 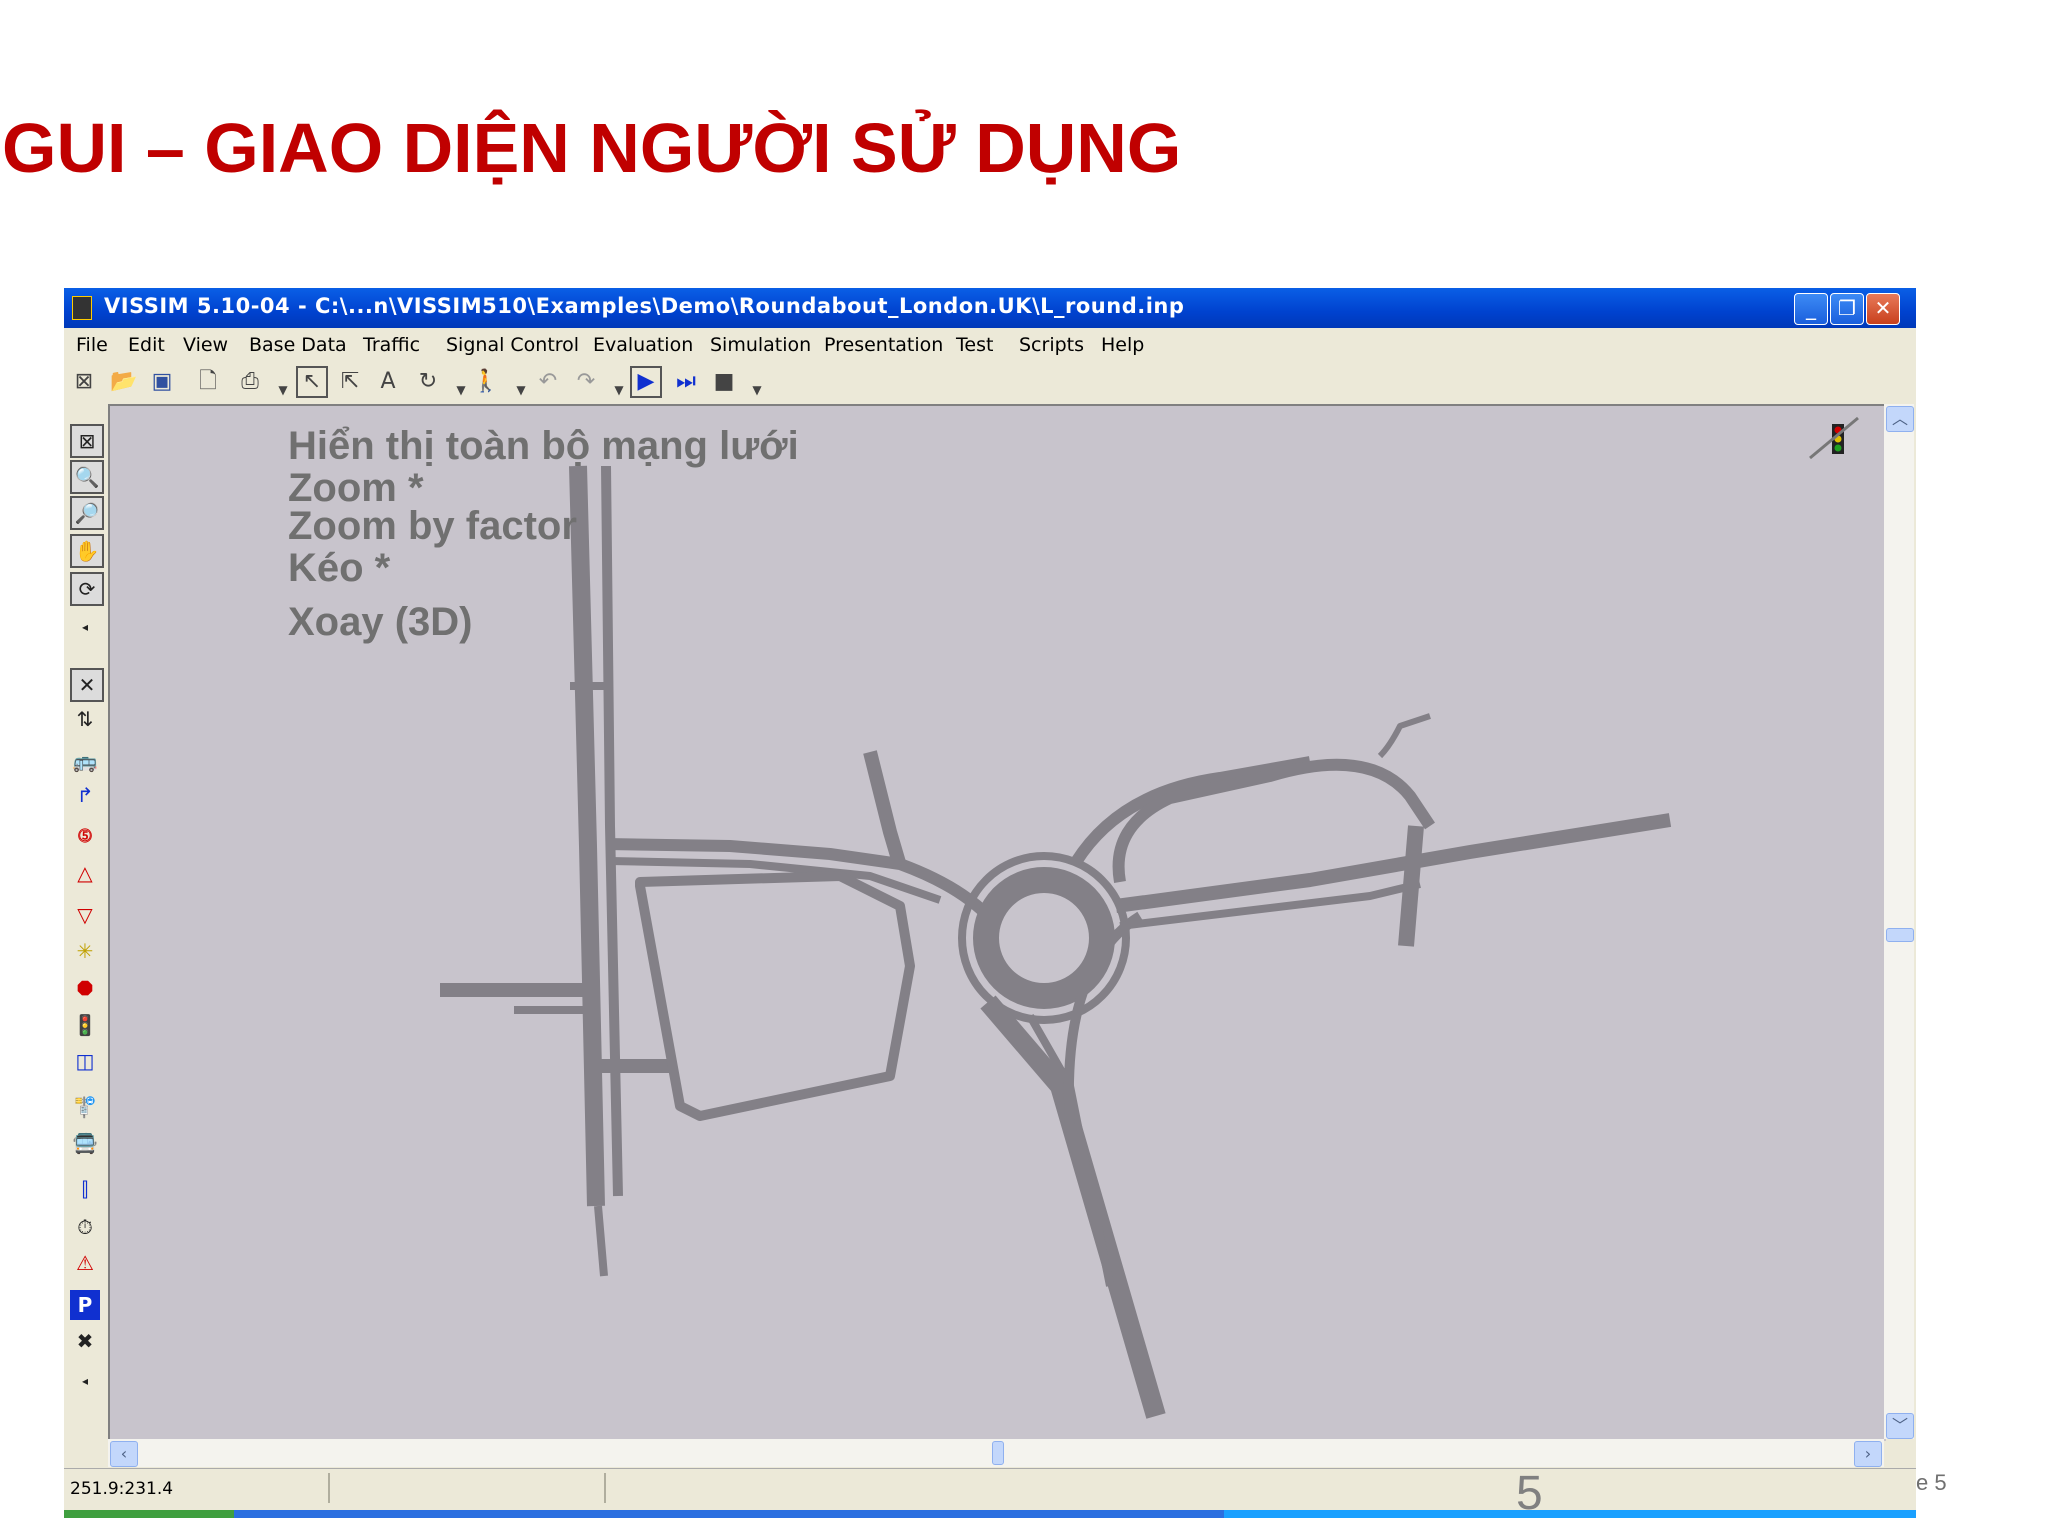 What do you see at coordinates (85, 1189) in the screenshot?
I see `nodes-icon: ⫿` at bounding box center [85, 1189].